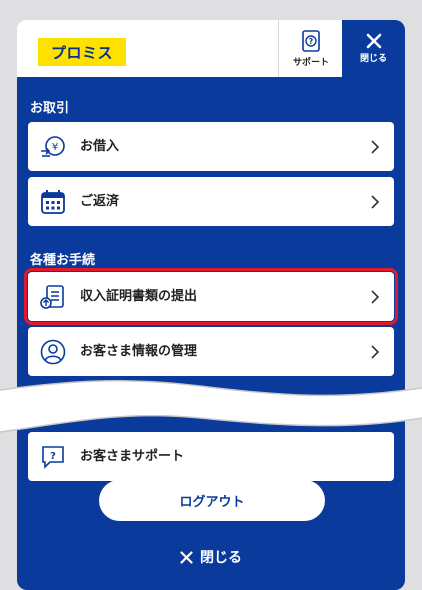 The width and height of the screenshot is (422, 590). What do you see at coordinates (100, 146) in the screenshot?
I see `menu-item-label: お借入` at bounding box center [100, 146].